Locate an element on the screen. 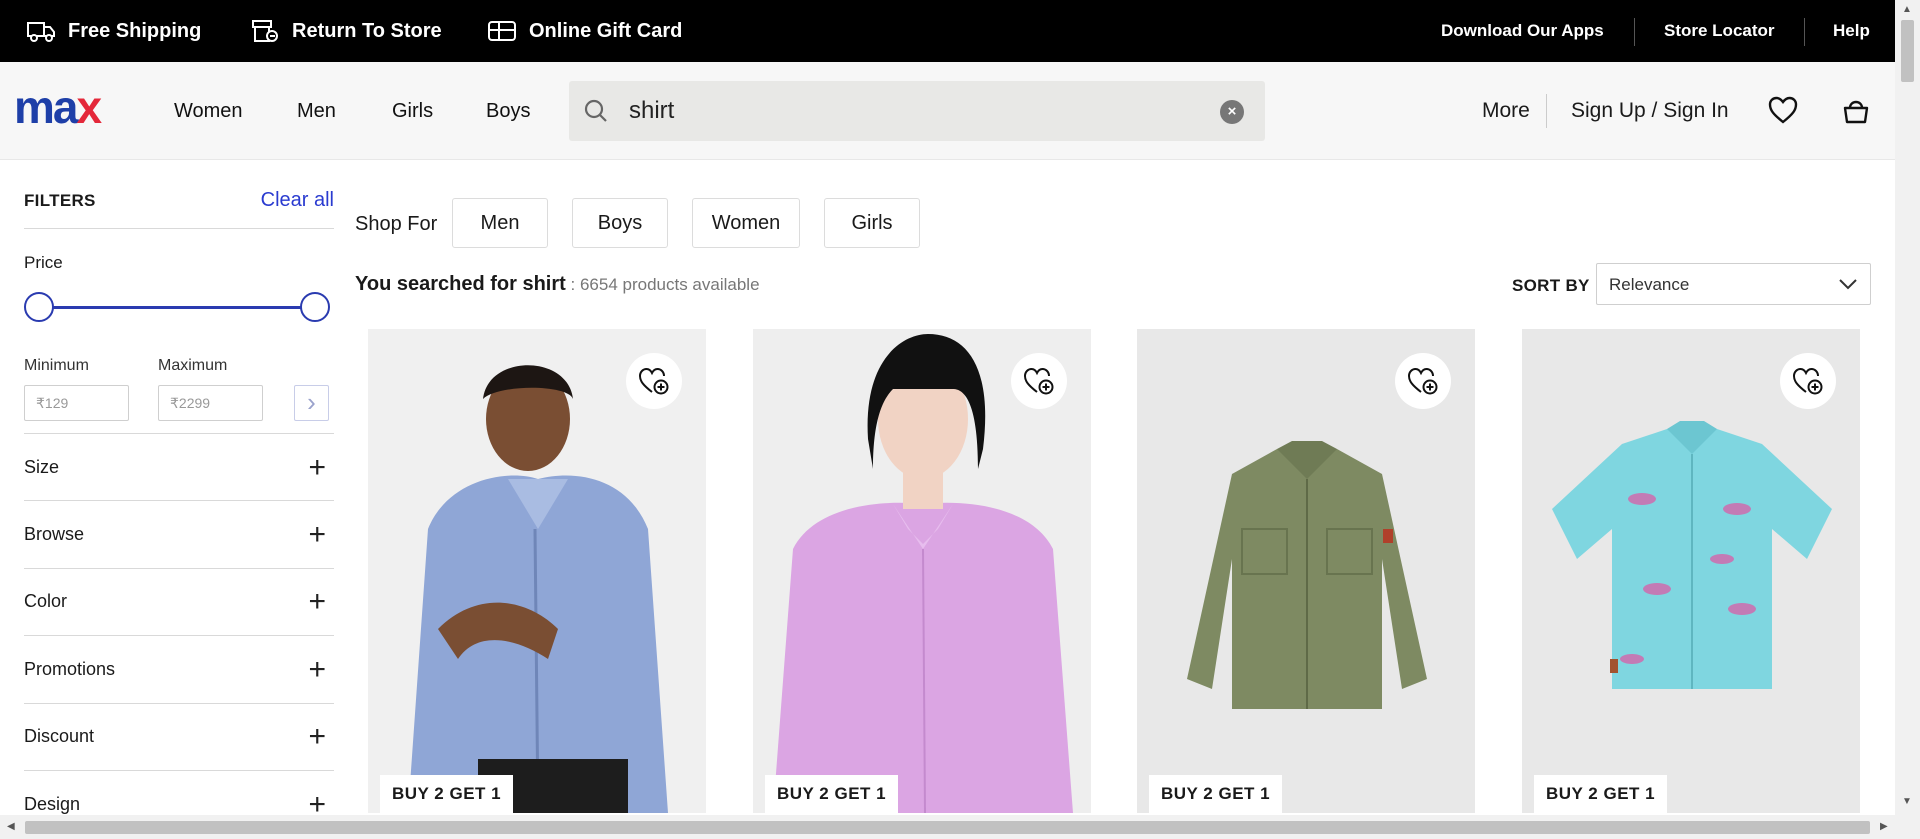 This screenshot has width=1920, height=839. filter-discount-label: Discount is located at coordinates (59, 736).